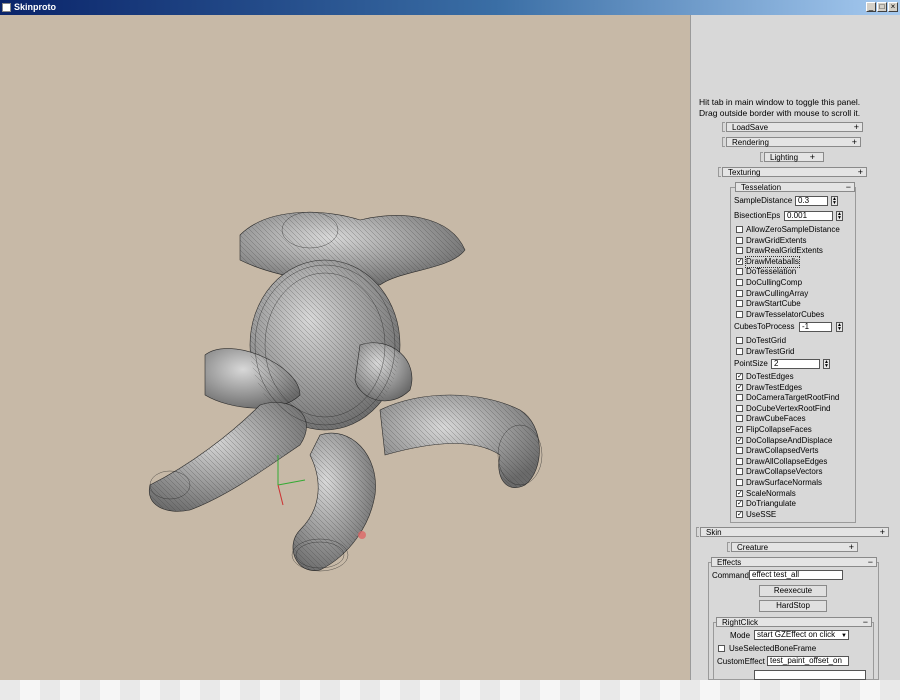 The image size is (900, 700). I want to click on rollout-label: Creature, so click(753, 547).